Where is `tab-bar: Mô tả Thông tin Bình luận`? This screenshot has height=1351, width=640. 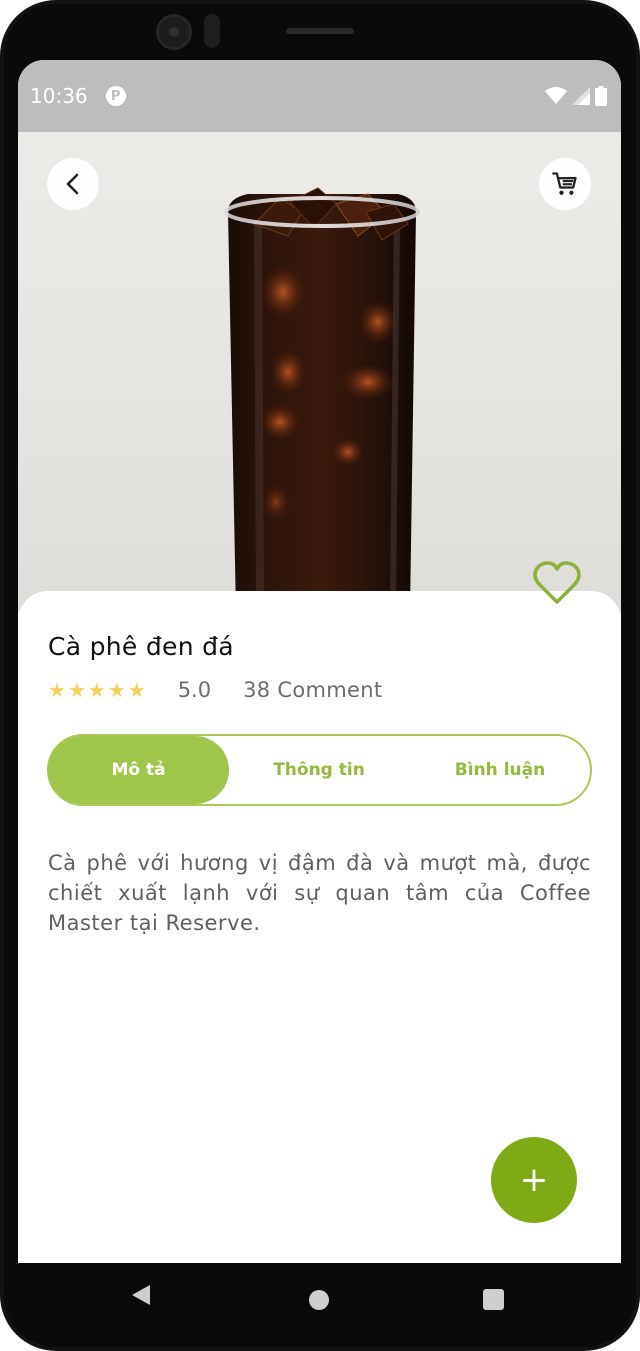 tab-bar: Mô tả Thông tin Bình luận is located at coordinates (319, 770).